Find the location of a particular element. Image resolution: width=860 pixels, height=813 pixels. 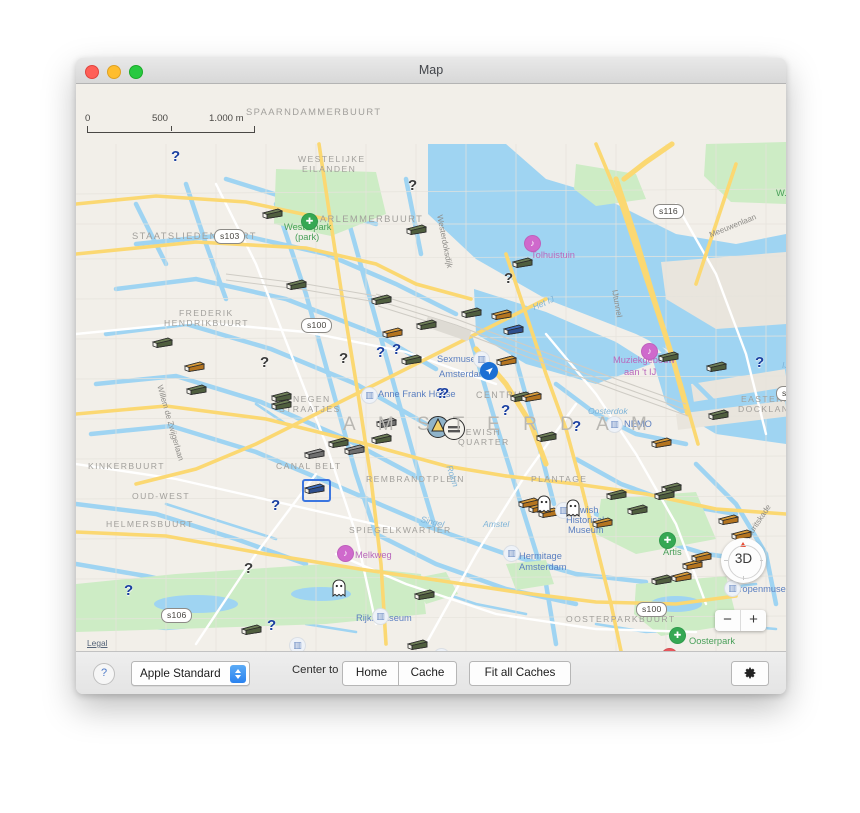

map-type-value: Apple Standard is located at coordinates (180, 673).